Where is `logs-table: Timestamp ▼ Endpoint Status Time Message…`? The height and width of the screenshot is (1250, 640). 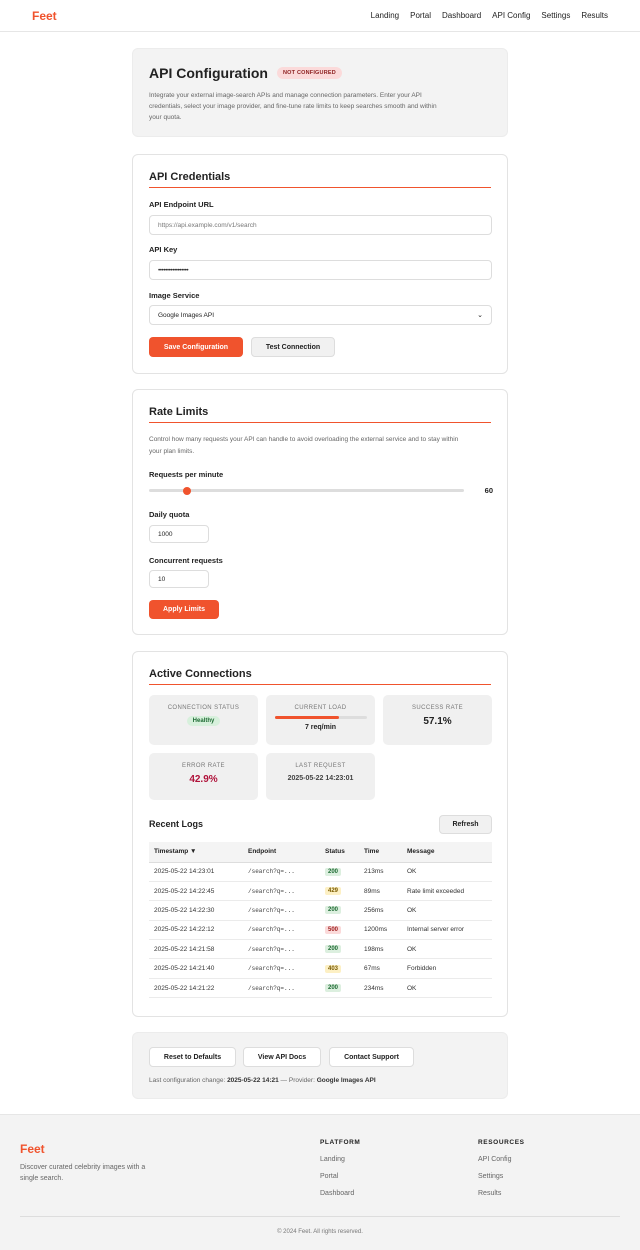
logs-table: Timestamp ▼ Endpoint Status Time Message… is located at coordinates (320, 920).